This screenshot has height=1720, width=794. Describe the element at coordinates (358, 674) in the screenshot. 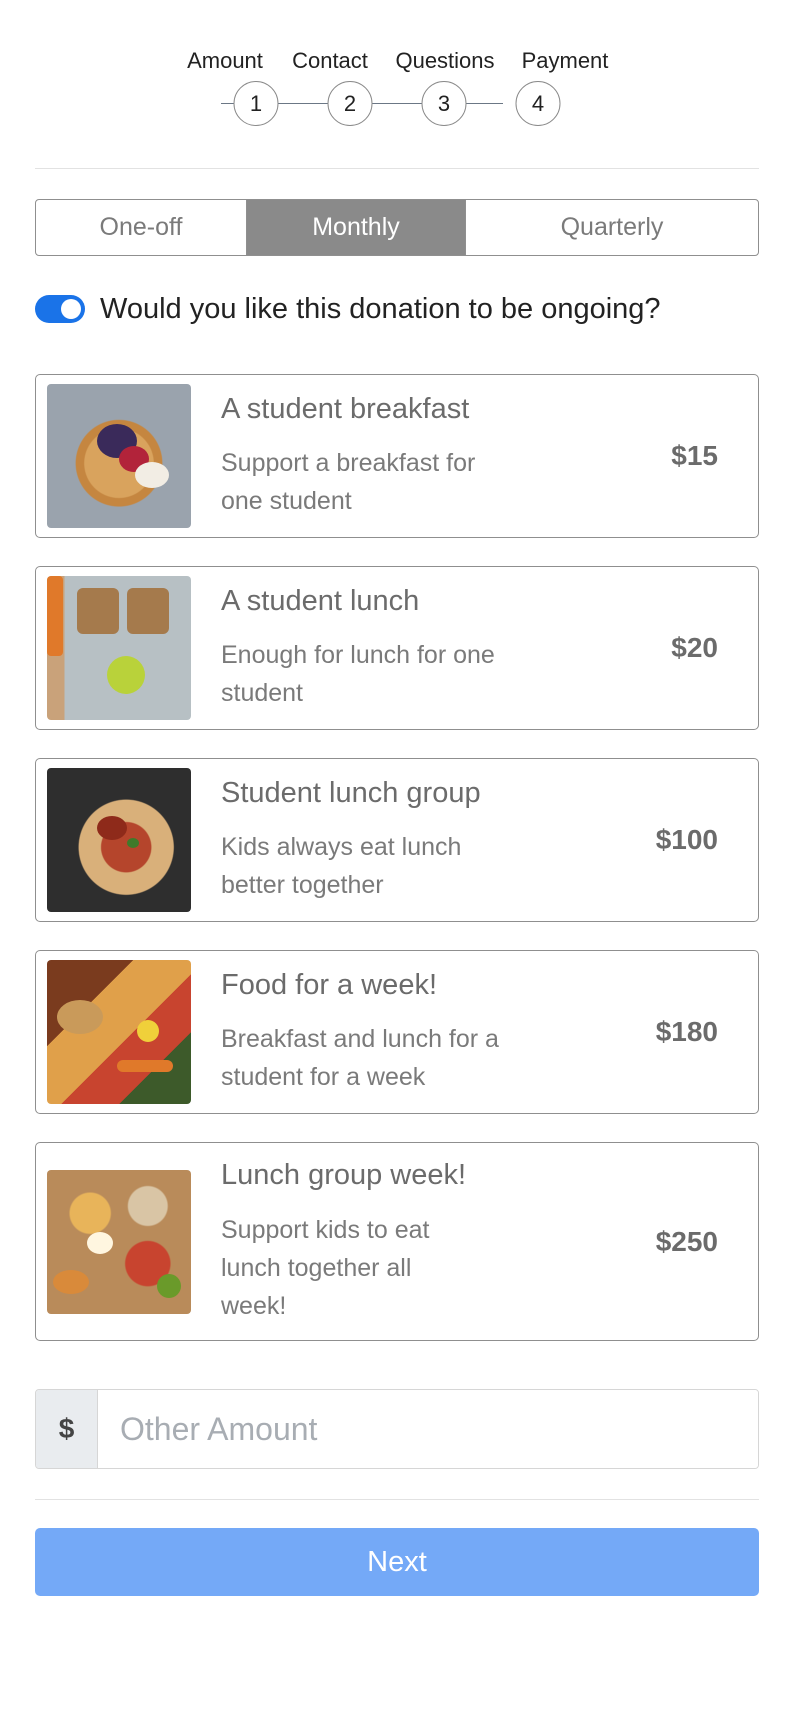

I see `option-description: Enough for lunch for one student` at that location.